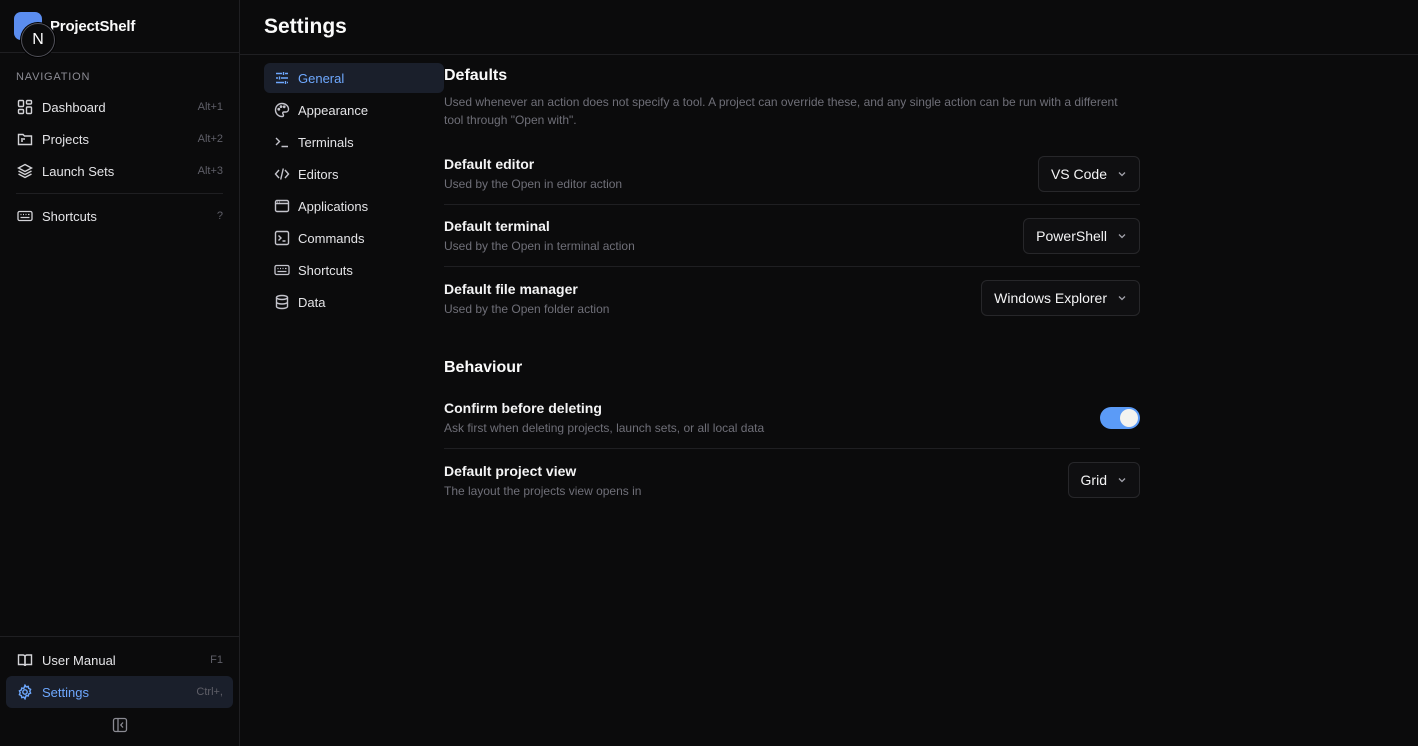 This screenshot has width=1418, height=746. Describe the element at coordinates (318, 174) in the screenshot. I see `settings-tab-label: Editors` at that location.